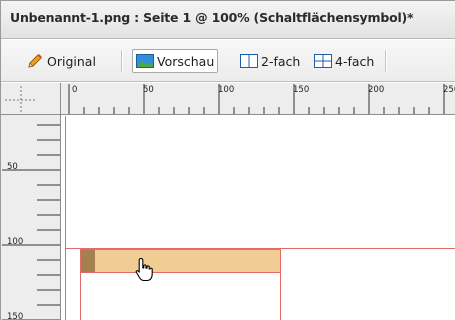  I want to click on two-pane-icon, so click(249, 61).